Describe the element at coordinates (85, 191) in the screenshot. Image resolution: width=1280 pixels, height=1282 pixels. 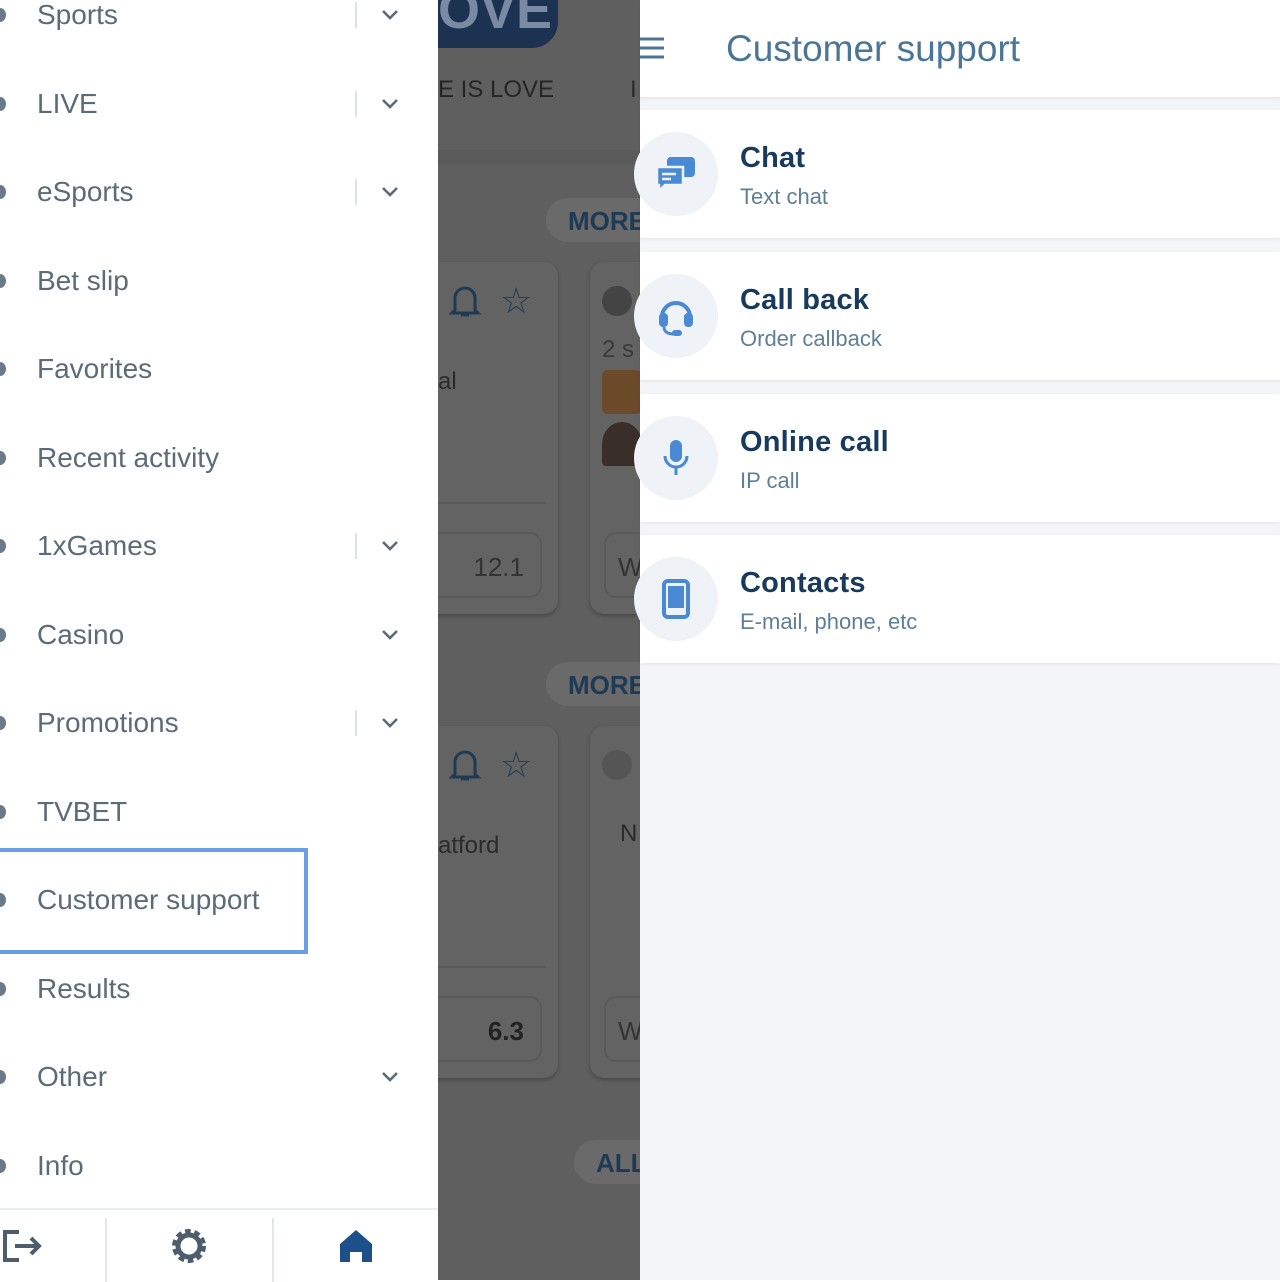
I see `menu-item-label: eSports` at that location.